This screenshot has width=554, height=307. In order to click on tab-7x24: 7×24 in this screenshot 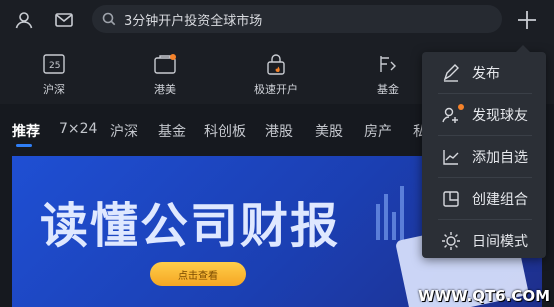, I will do `click(78, 129)`.